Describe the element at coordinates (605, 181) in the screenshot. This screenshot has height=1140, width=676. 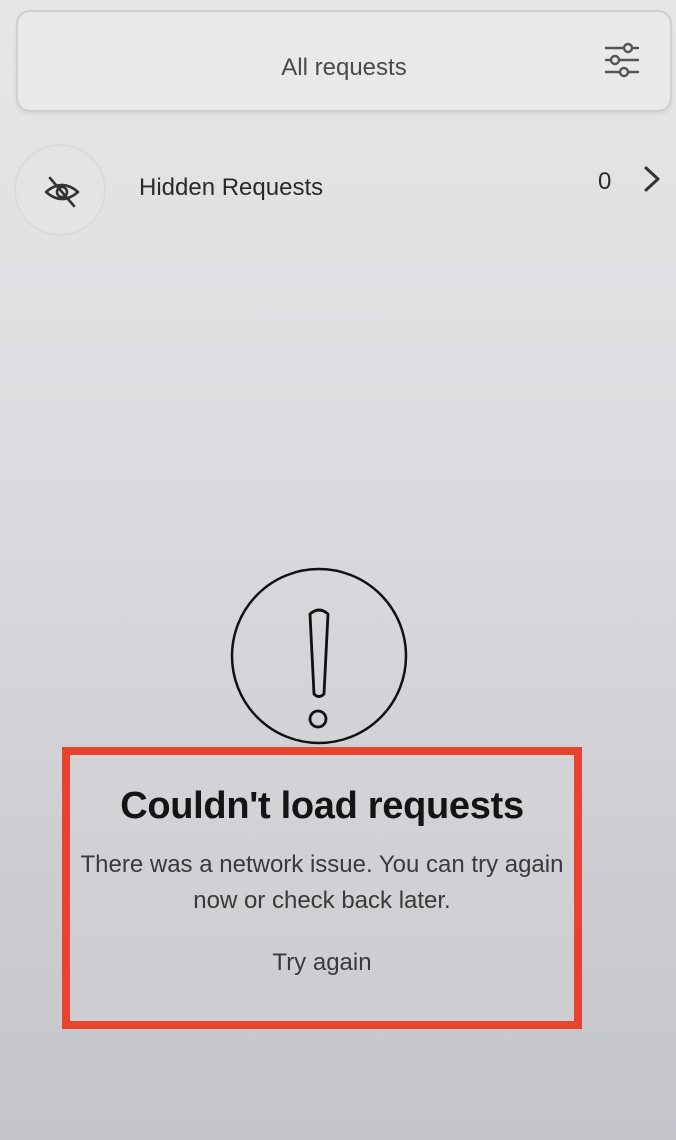
I see `hidden-requests-count: 0` at that location.